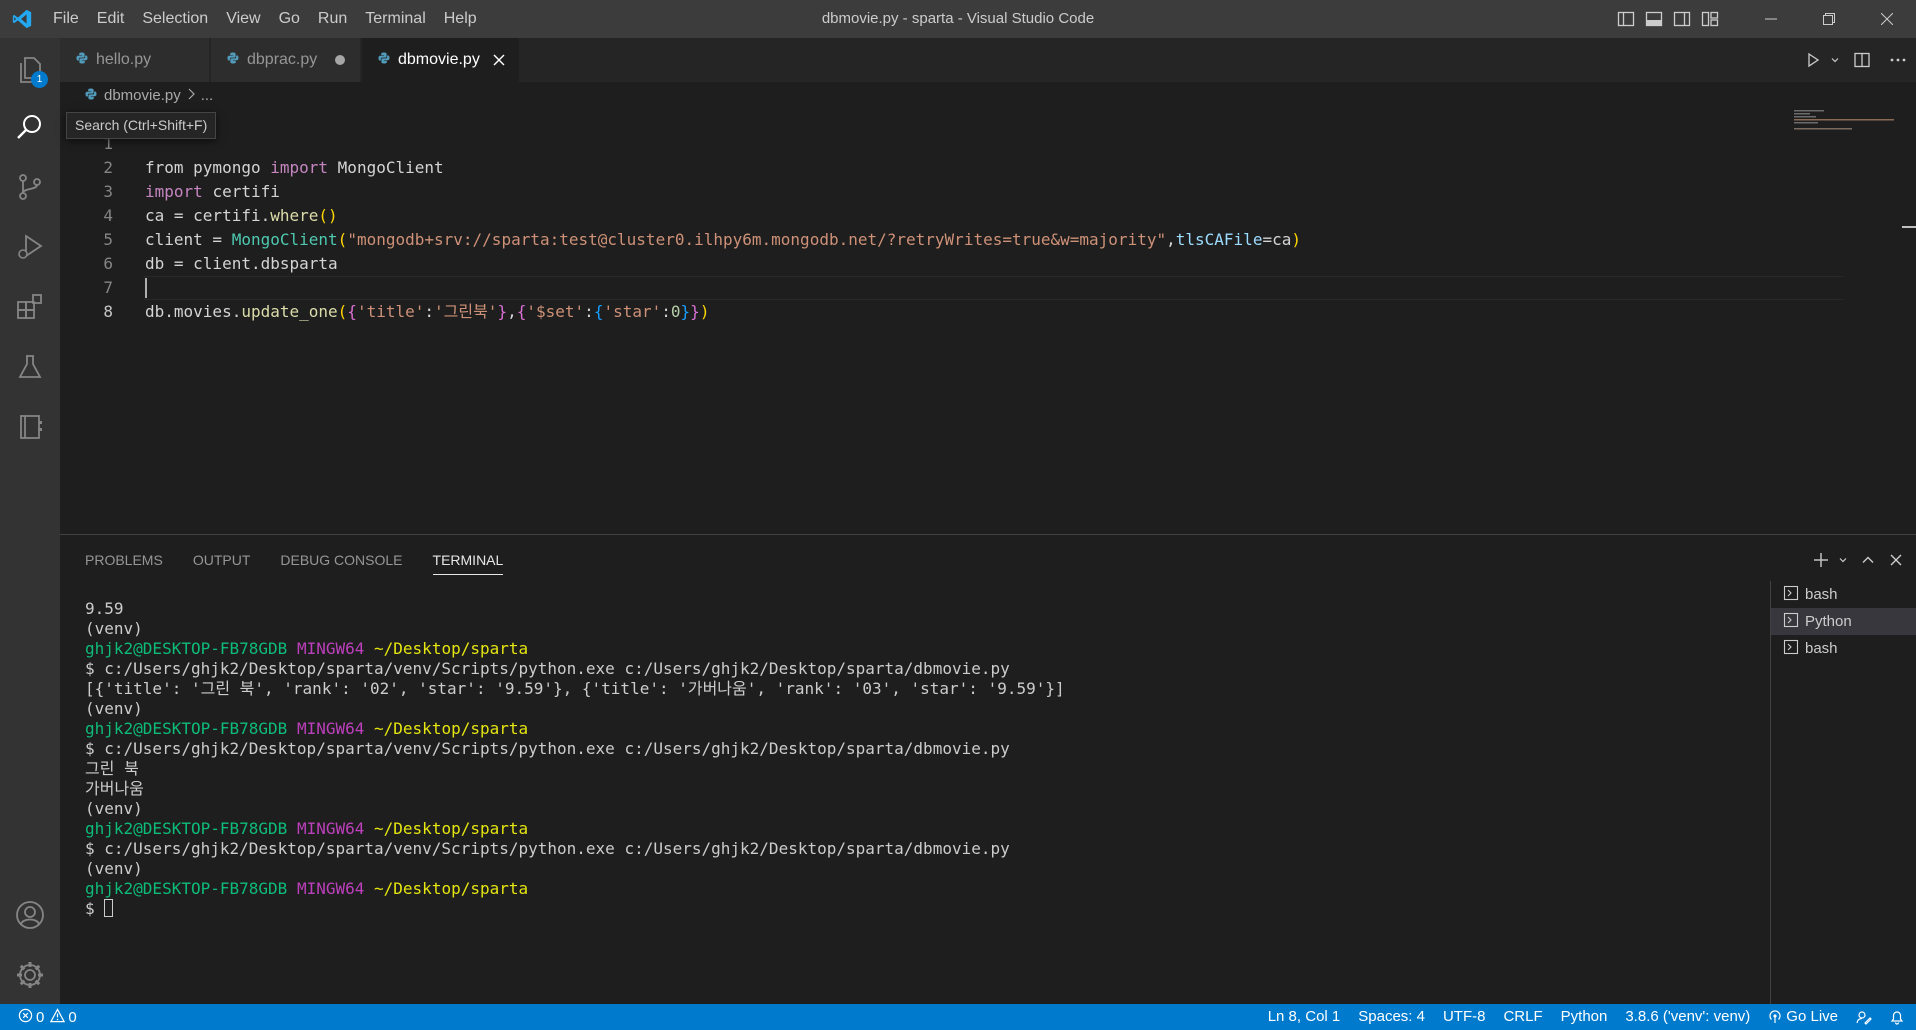 This screenshot has height=1030, width=1916. Describe the element at coordinates (30, 69) in the screenshot. I see `files-icon: 1` at that location.